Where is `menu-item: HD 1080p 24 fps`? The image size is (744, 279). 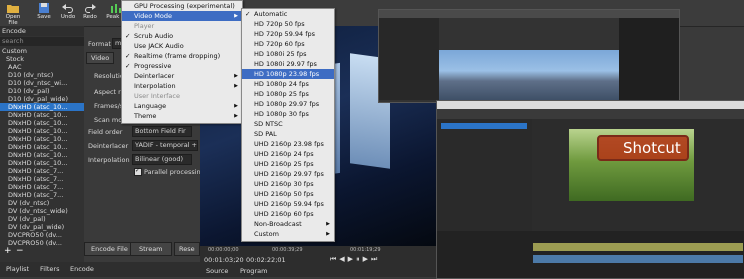 menu-item: HD 1080p 24 fps is located at coordinates (288, 84).